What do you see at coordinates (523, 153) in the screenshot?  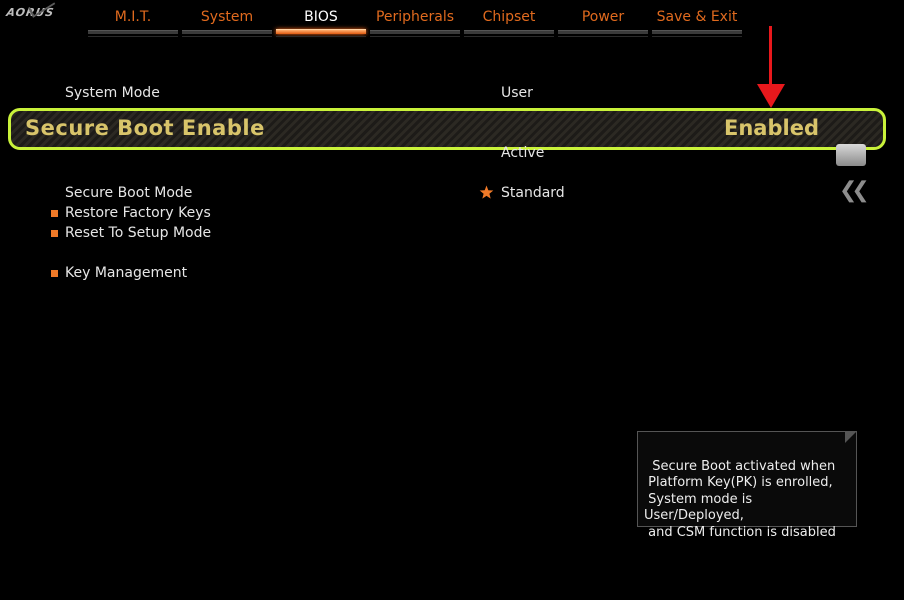 I see `secure-boot-status-value: Active` at bounding box center [523, 153].